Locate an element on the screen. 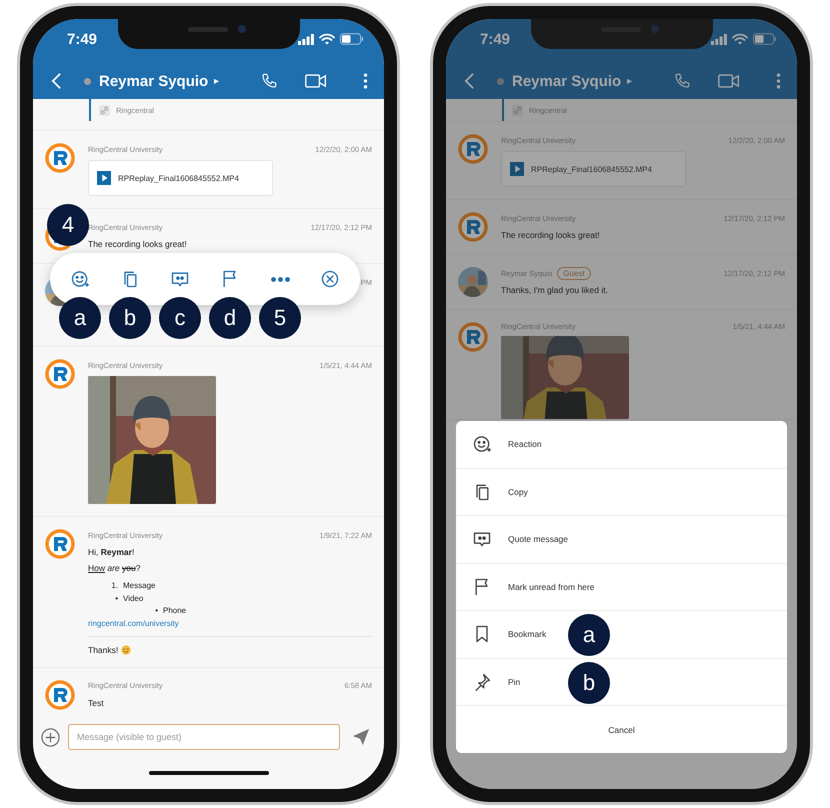  step-marker: d is located at coordinates (230, 318).